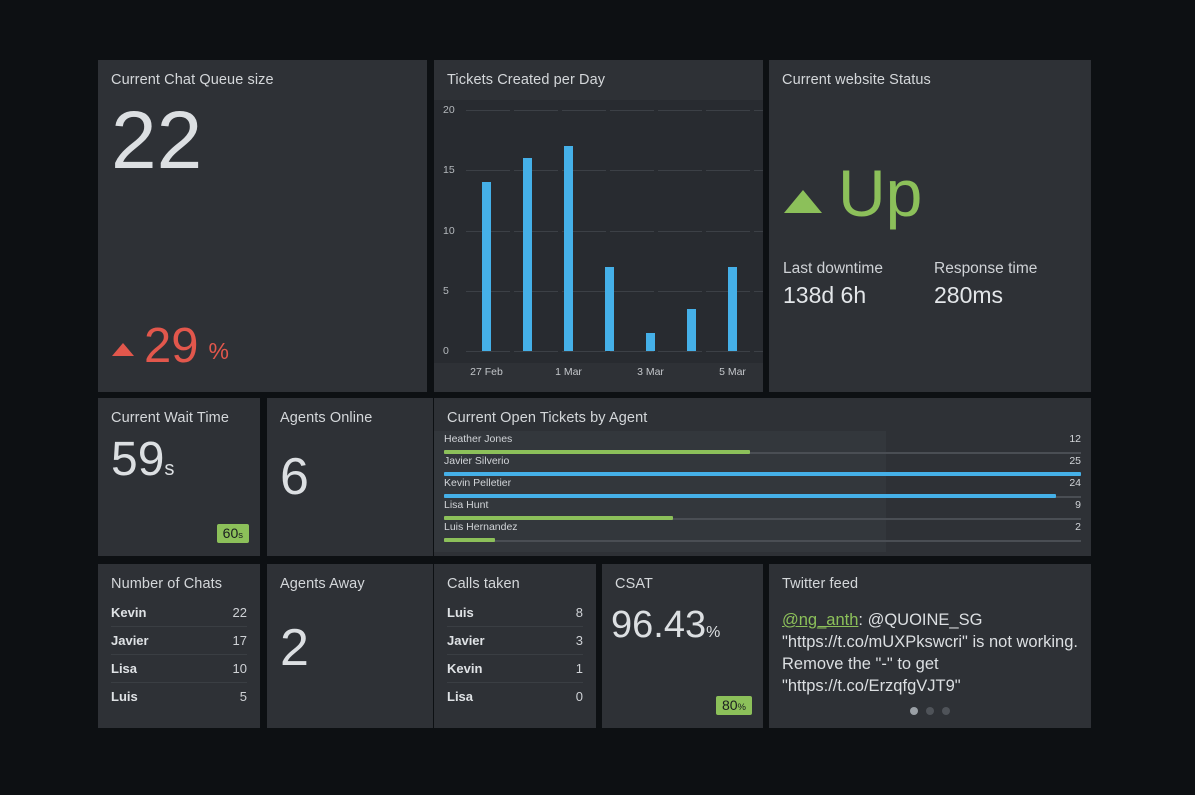 The width and height of the screenshot is (1195, 795). What do you see at coordinates (515, 613) in the screenshot?
I see `calls-row: Luis 8` at bounding box center [515, 613].